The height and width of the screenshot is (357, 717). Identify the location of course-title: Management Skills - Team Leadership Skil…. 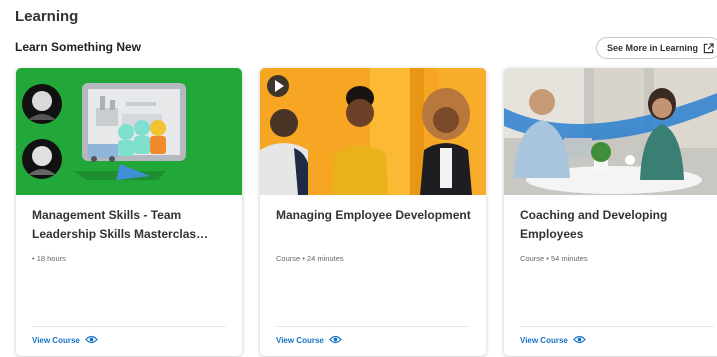
(132, 225).